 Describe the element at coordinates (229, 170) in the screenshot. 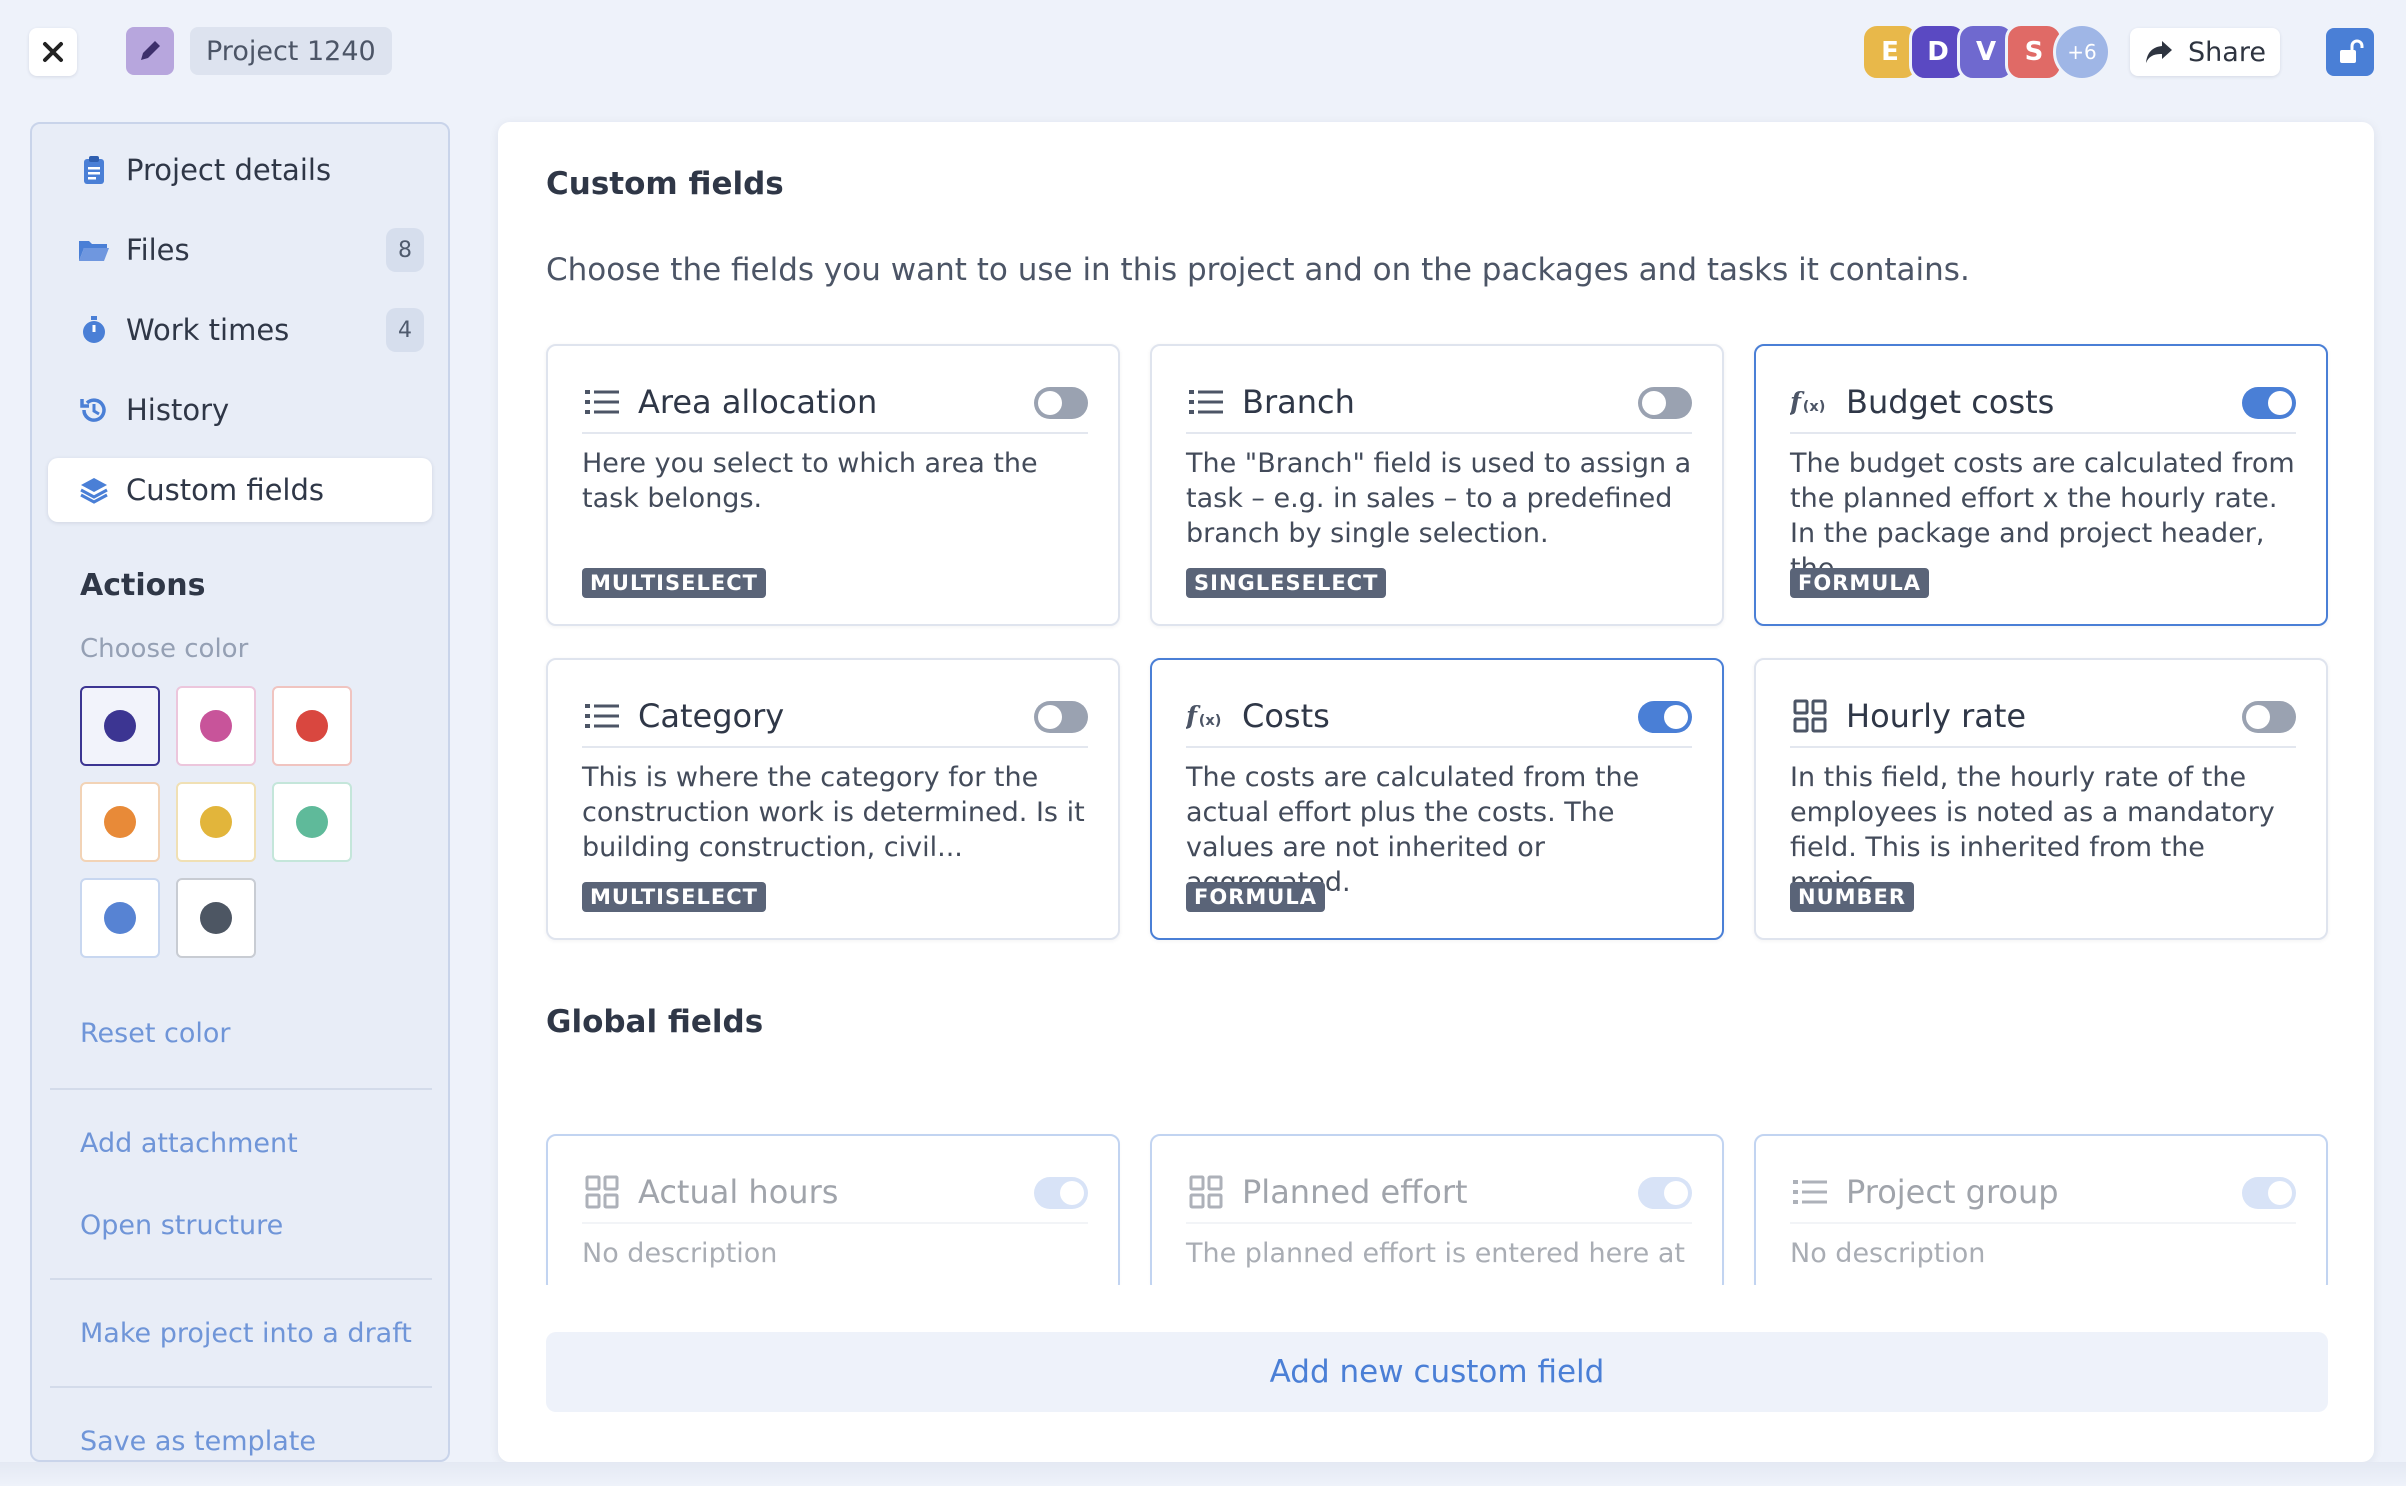

I see `sidebar-item-label: Project details` at that location.